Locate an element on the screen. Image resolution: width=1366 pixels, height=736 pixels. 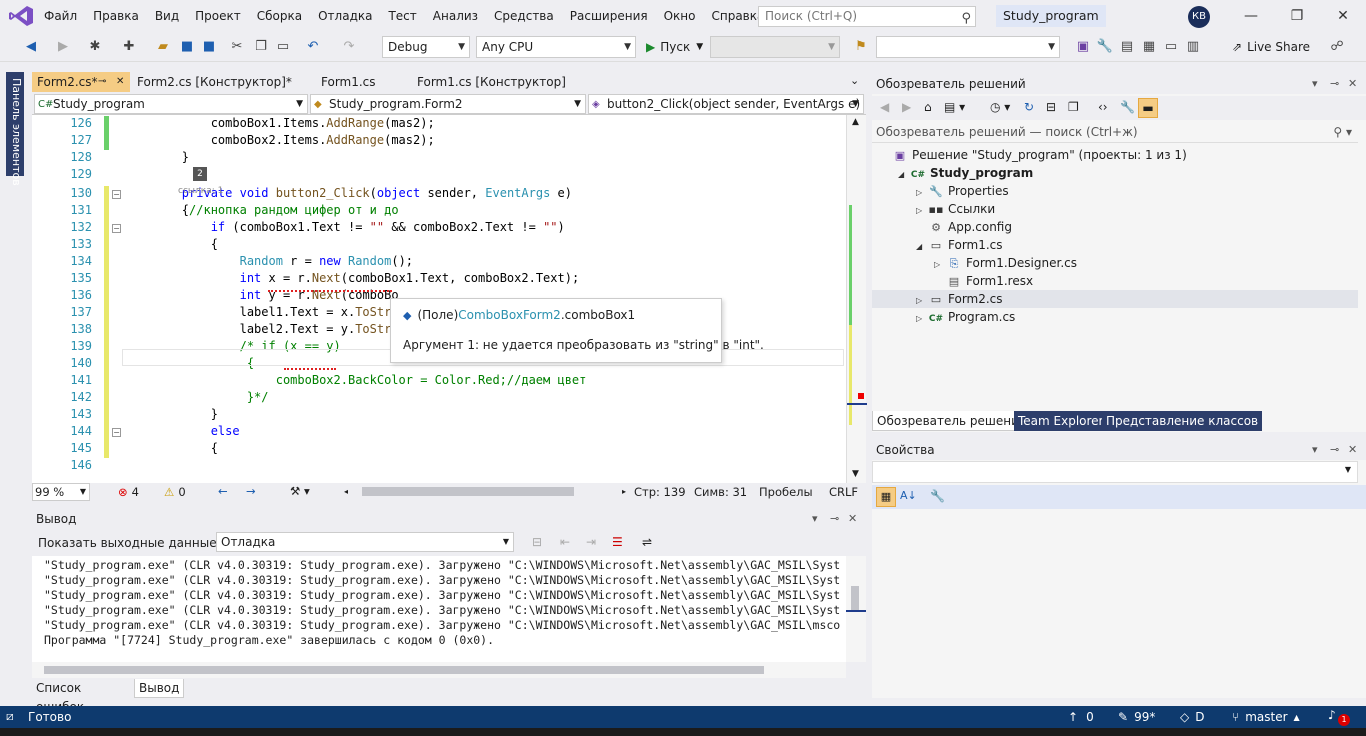
property-pages-icon: 🔧 is located at coordinates (937, 496).